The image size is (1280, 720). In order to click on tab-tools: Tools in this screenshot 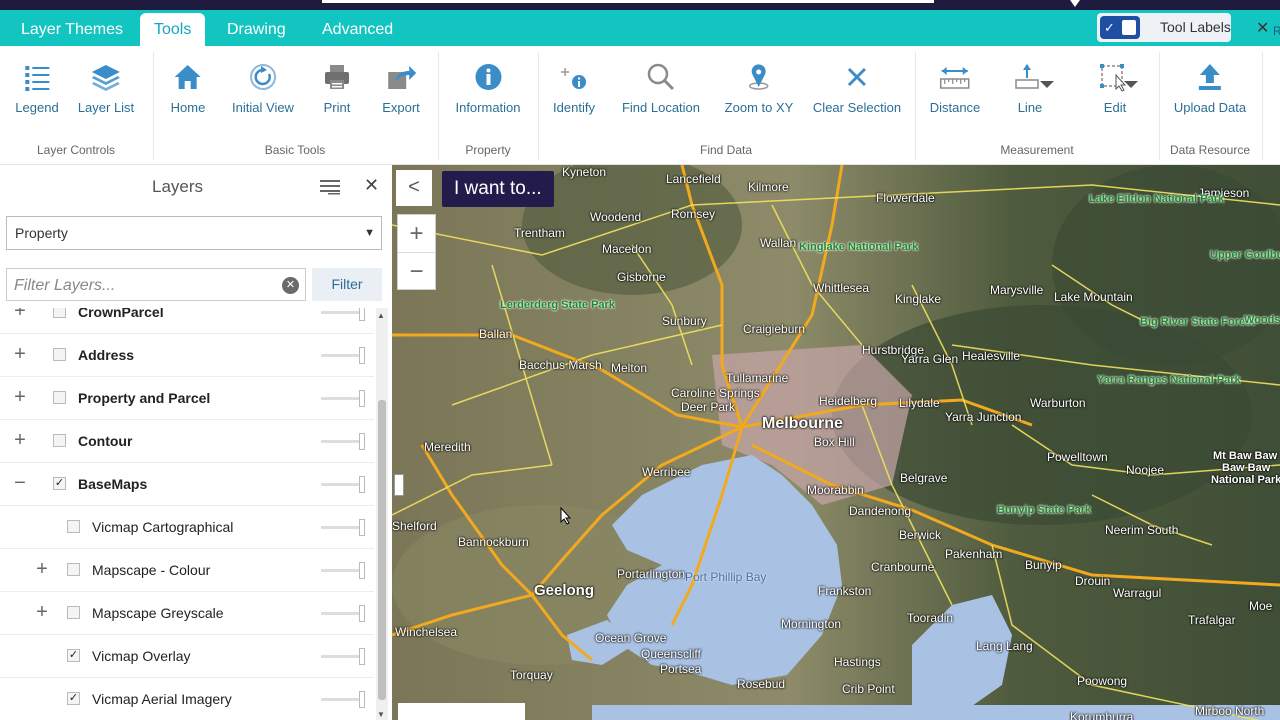, I will do `click(173, 29)`.